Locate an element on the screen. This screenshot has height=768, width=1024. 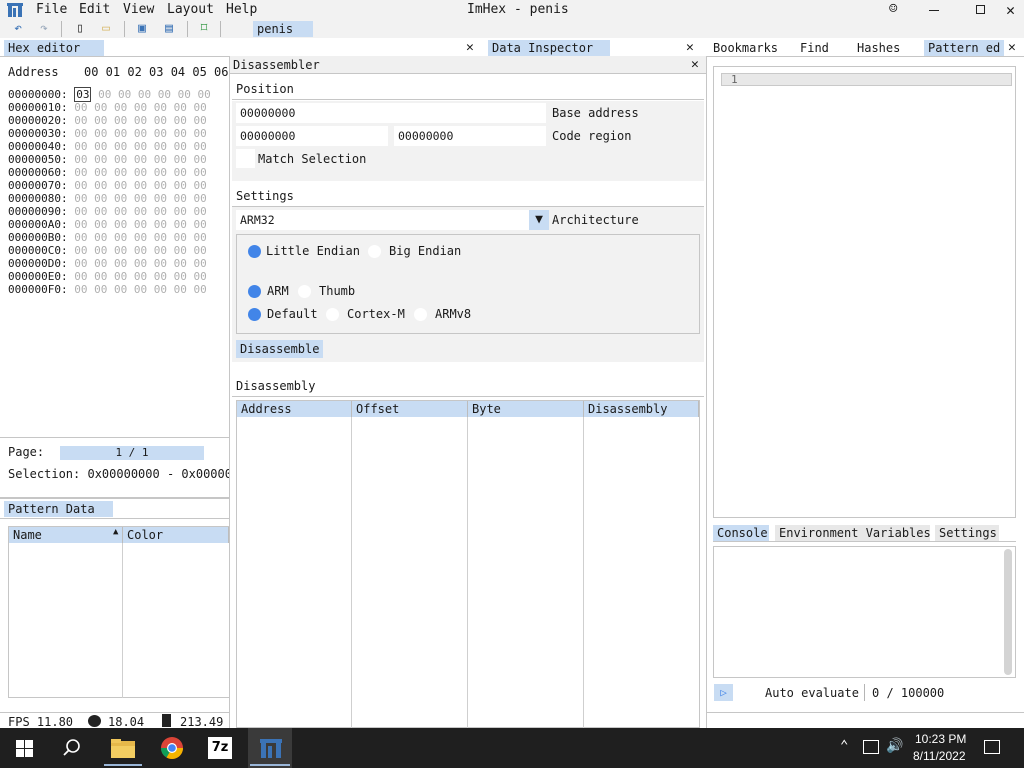
hex-row: 00000090: 00 00 00 00 00 00 00 is located at coordinates (118, 211).